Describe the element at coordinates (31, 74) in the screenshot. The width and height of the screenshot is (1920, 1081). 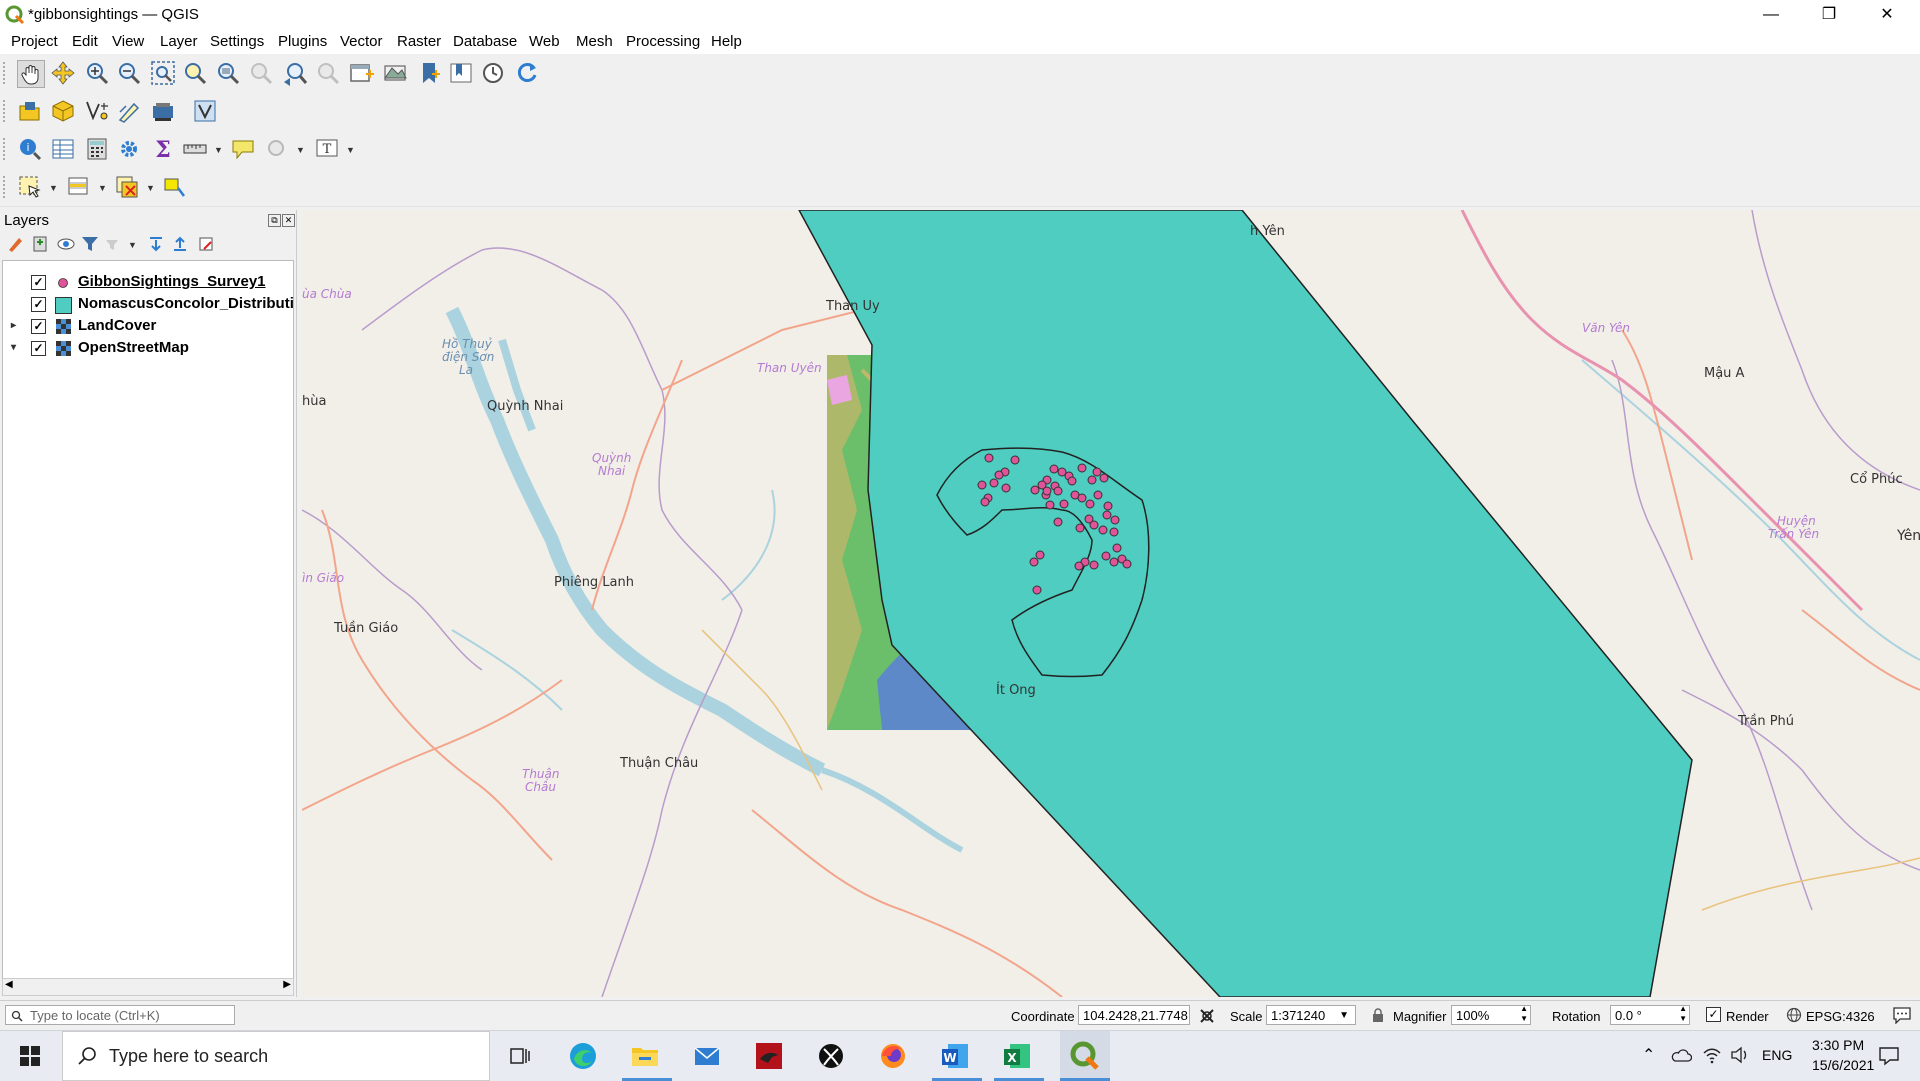
I see `pan-icon` at that location.